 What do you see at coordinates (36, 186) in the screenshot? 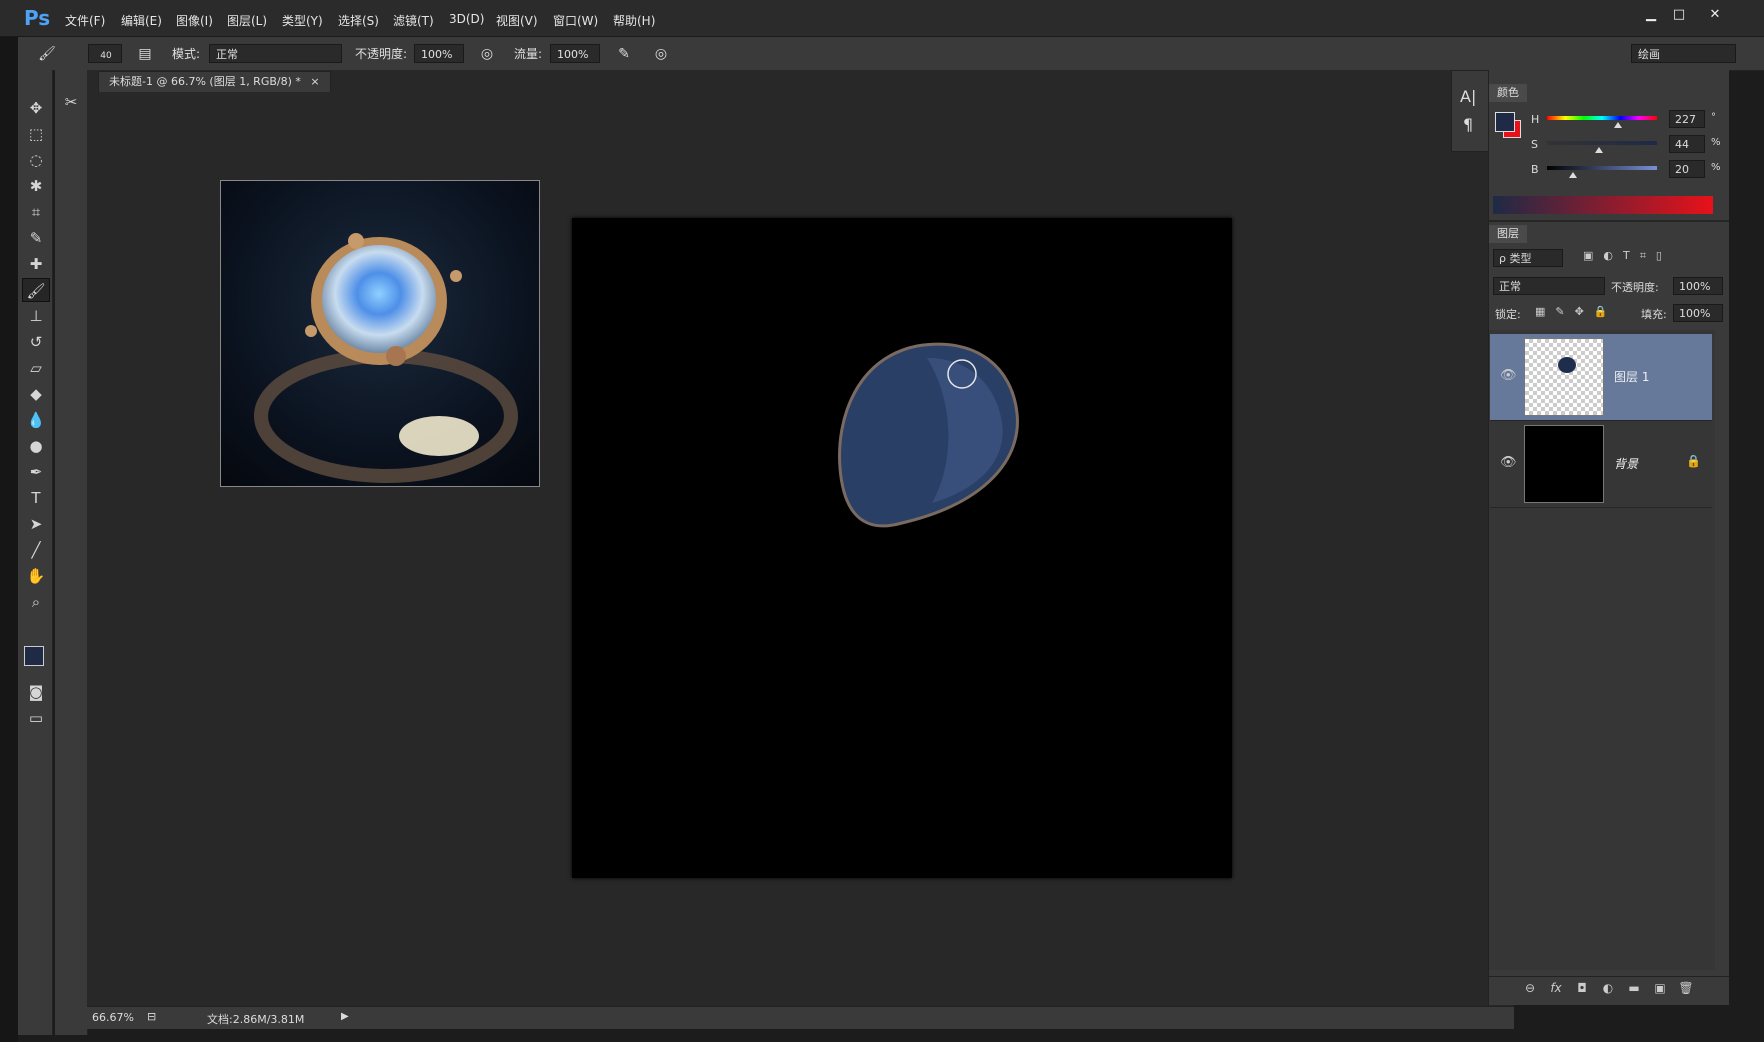
I see `magic-wand-icon: ✱` at bounding box center [36, 186].